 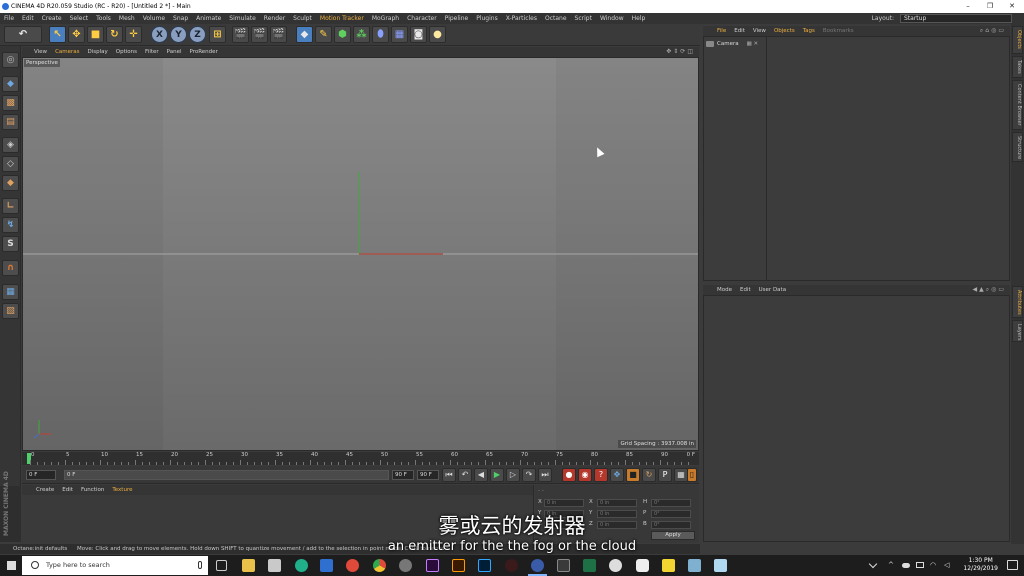 I want to click on viewport-nav-icons: ✥⇕⟳◫, so click(x=680, y=51).